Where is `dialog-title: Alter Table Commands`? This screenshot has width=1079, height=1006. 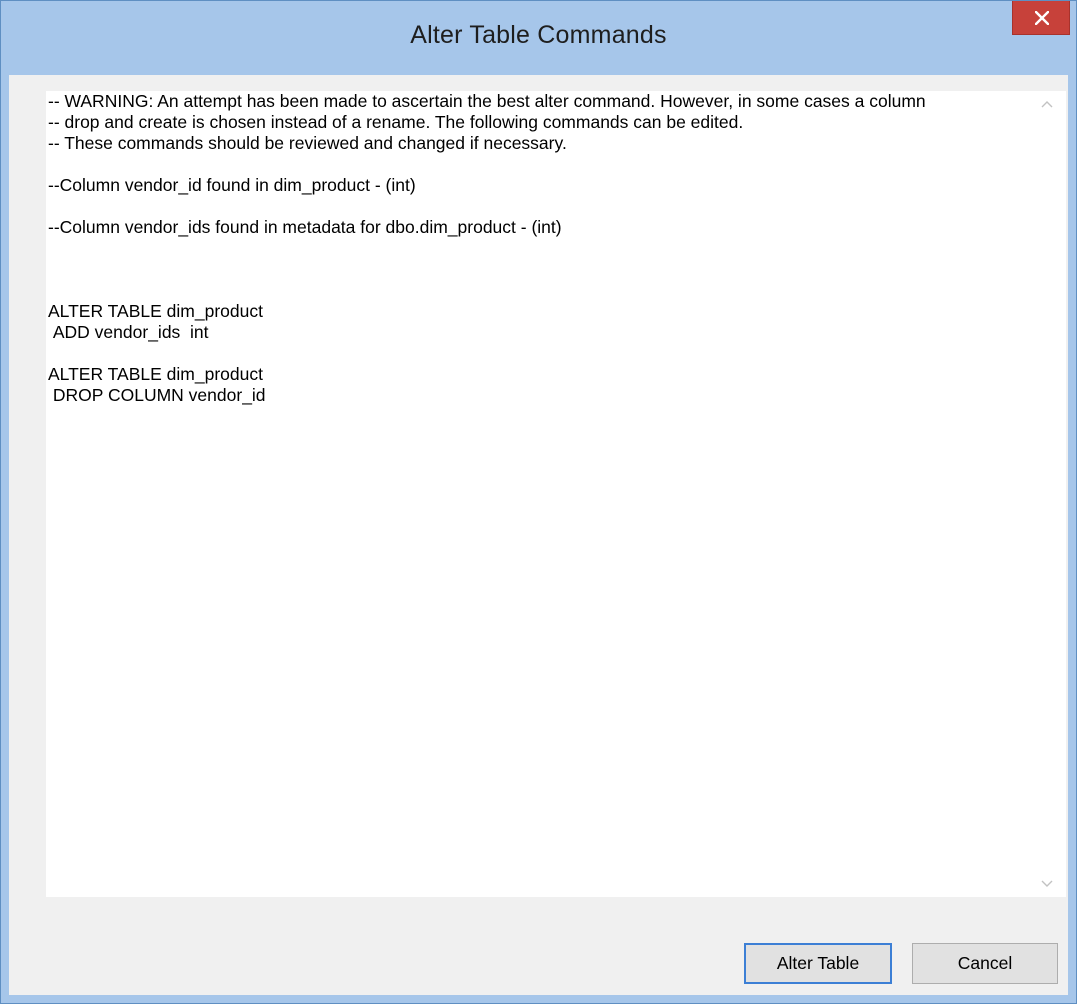
dialog-title: Alter Table Commands is located at coordinates (538, 35).